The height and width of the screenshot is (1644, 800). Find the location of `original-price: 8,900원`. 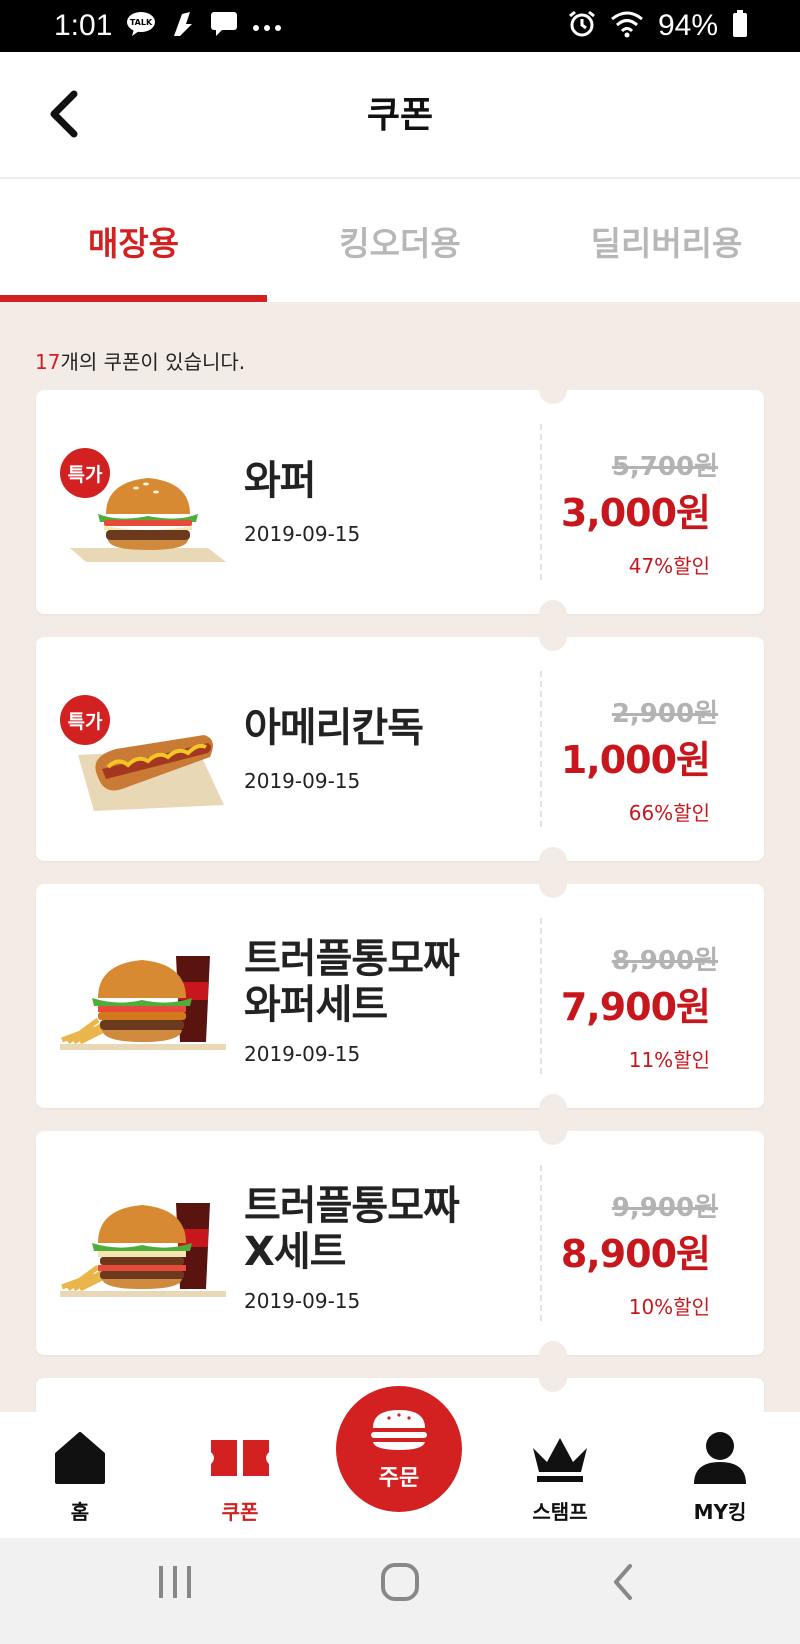

original-price: 8,900원 is located at coordinates (664, 961).